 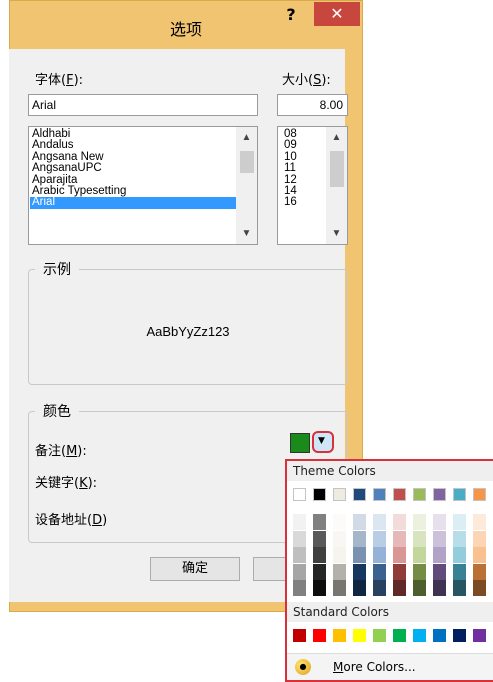 I want to click on close-button: ✕, so click(x=337, y=14).